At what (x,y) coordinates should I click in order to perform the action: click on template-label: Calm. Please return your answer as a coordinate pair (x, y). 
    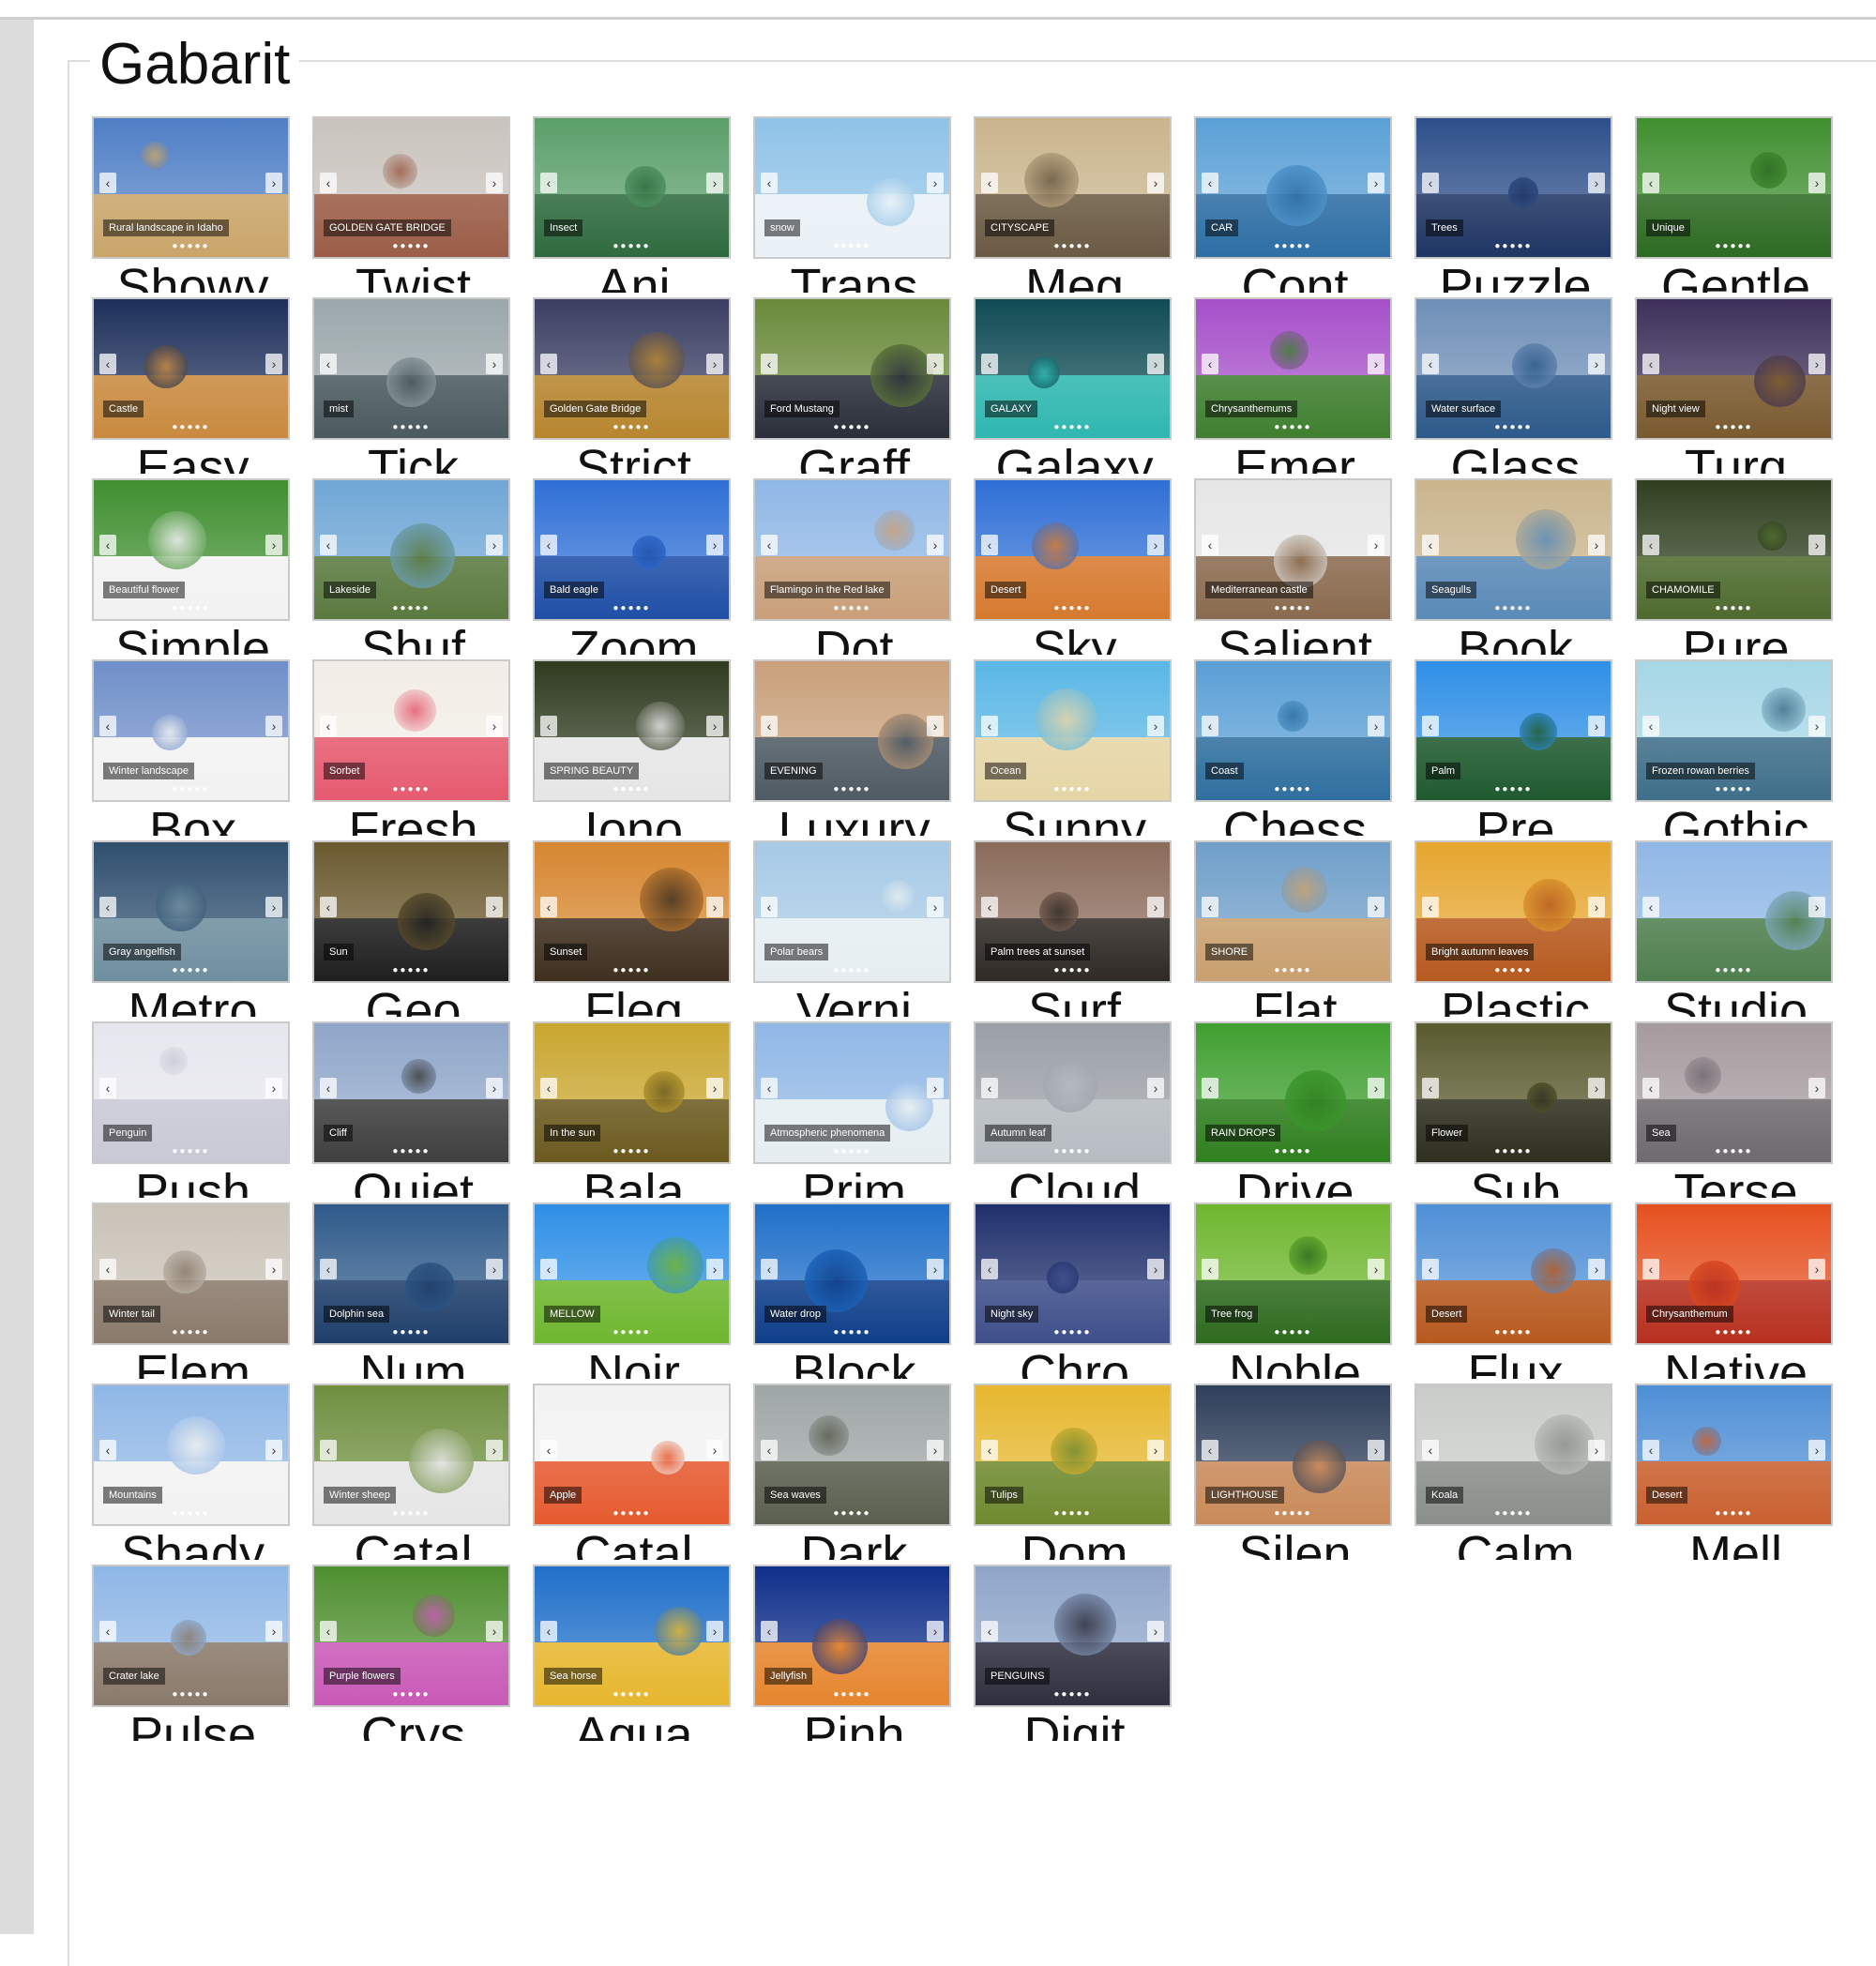
    Looking at the image, I should click on (1515, 1543).